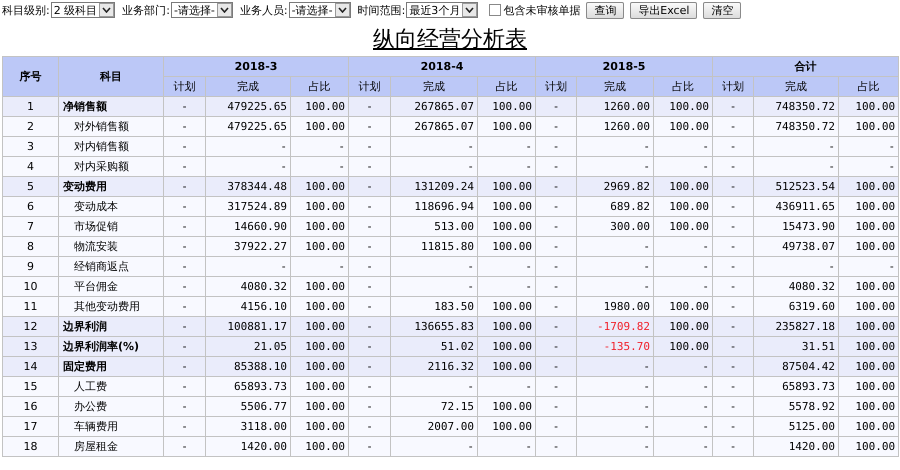 Image resolution: width=900 pixels, height=470 pixels. Describe the element at coordinates (30, 146) in the screenshot. I see `table-cell: 3` at that location.